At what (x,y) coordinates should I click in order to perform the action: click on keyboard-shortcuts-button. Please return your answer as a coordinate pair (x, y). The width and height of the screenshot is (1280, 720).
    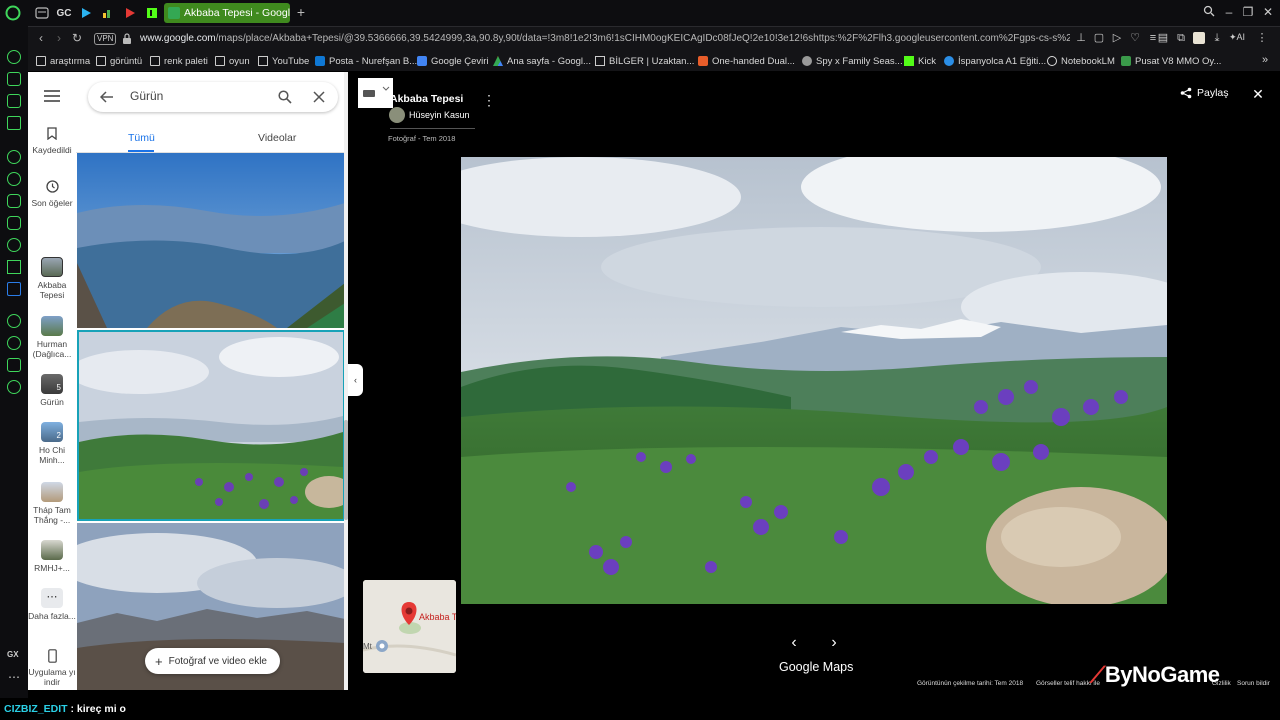
    Looking at the image, I should click on (375, 93).